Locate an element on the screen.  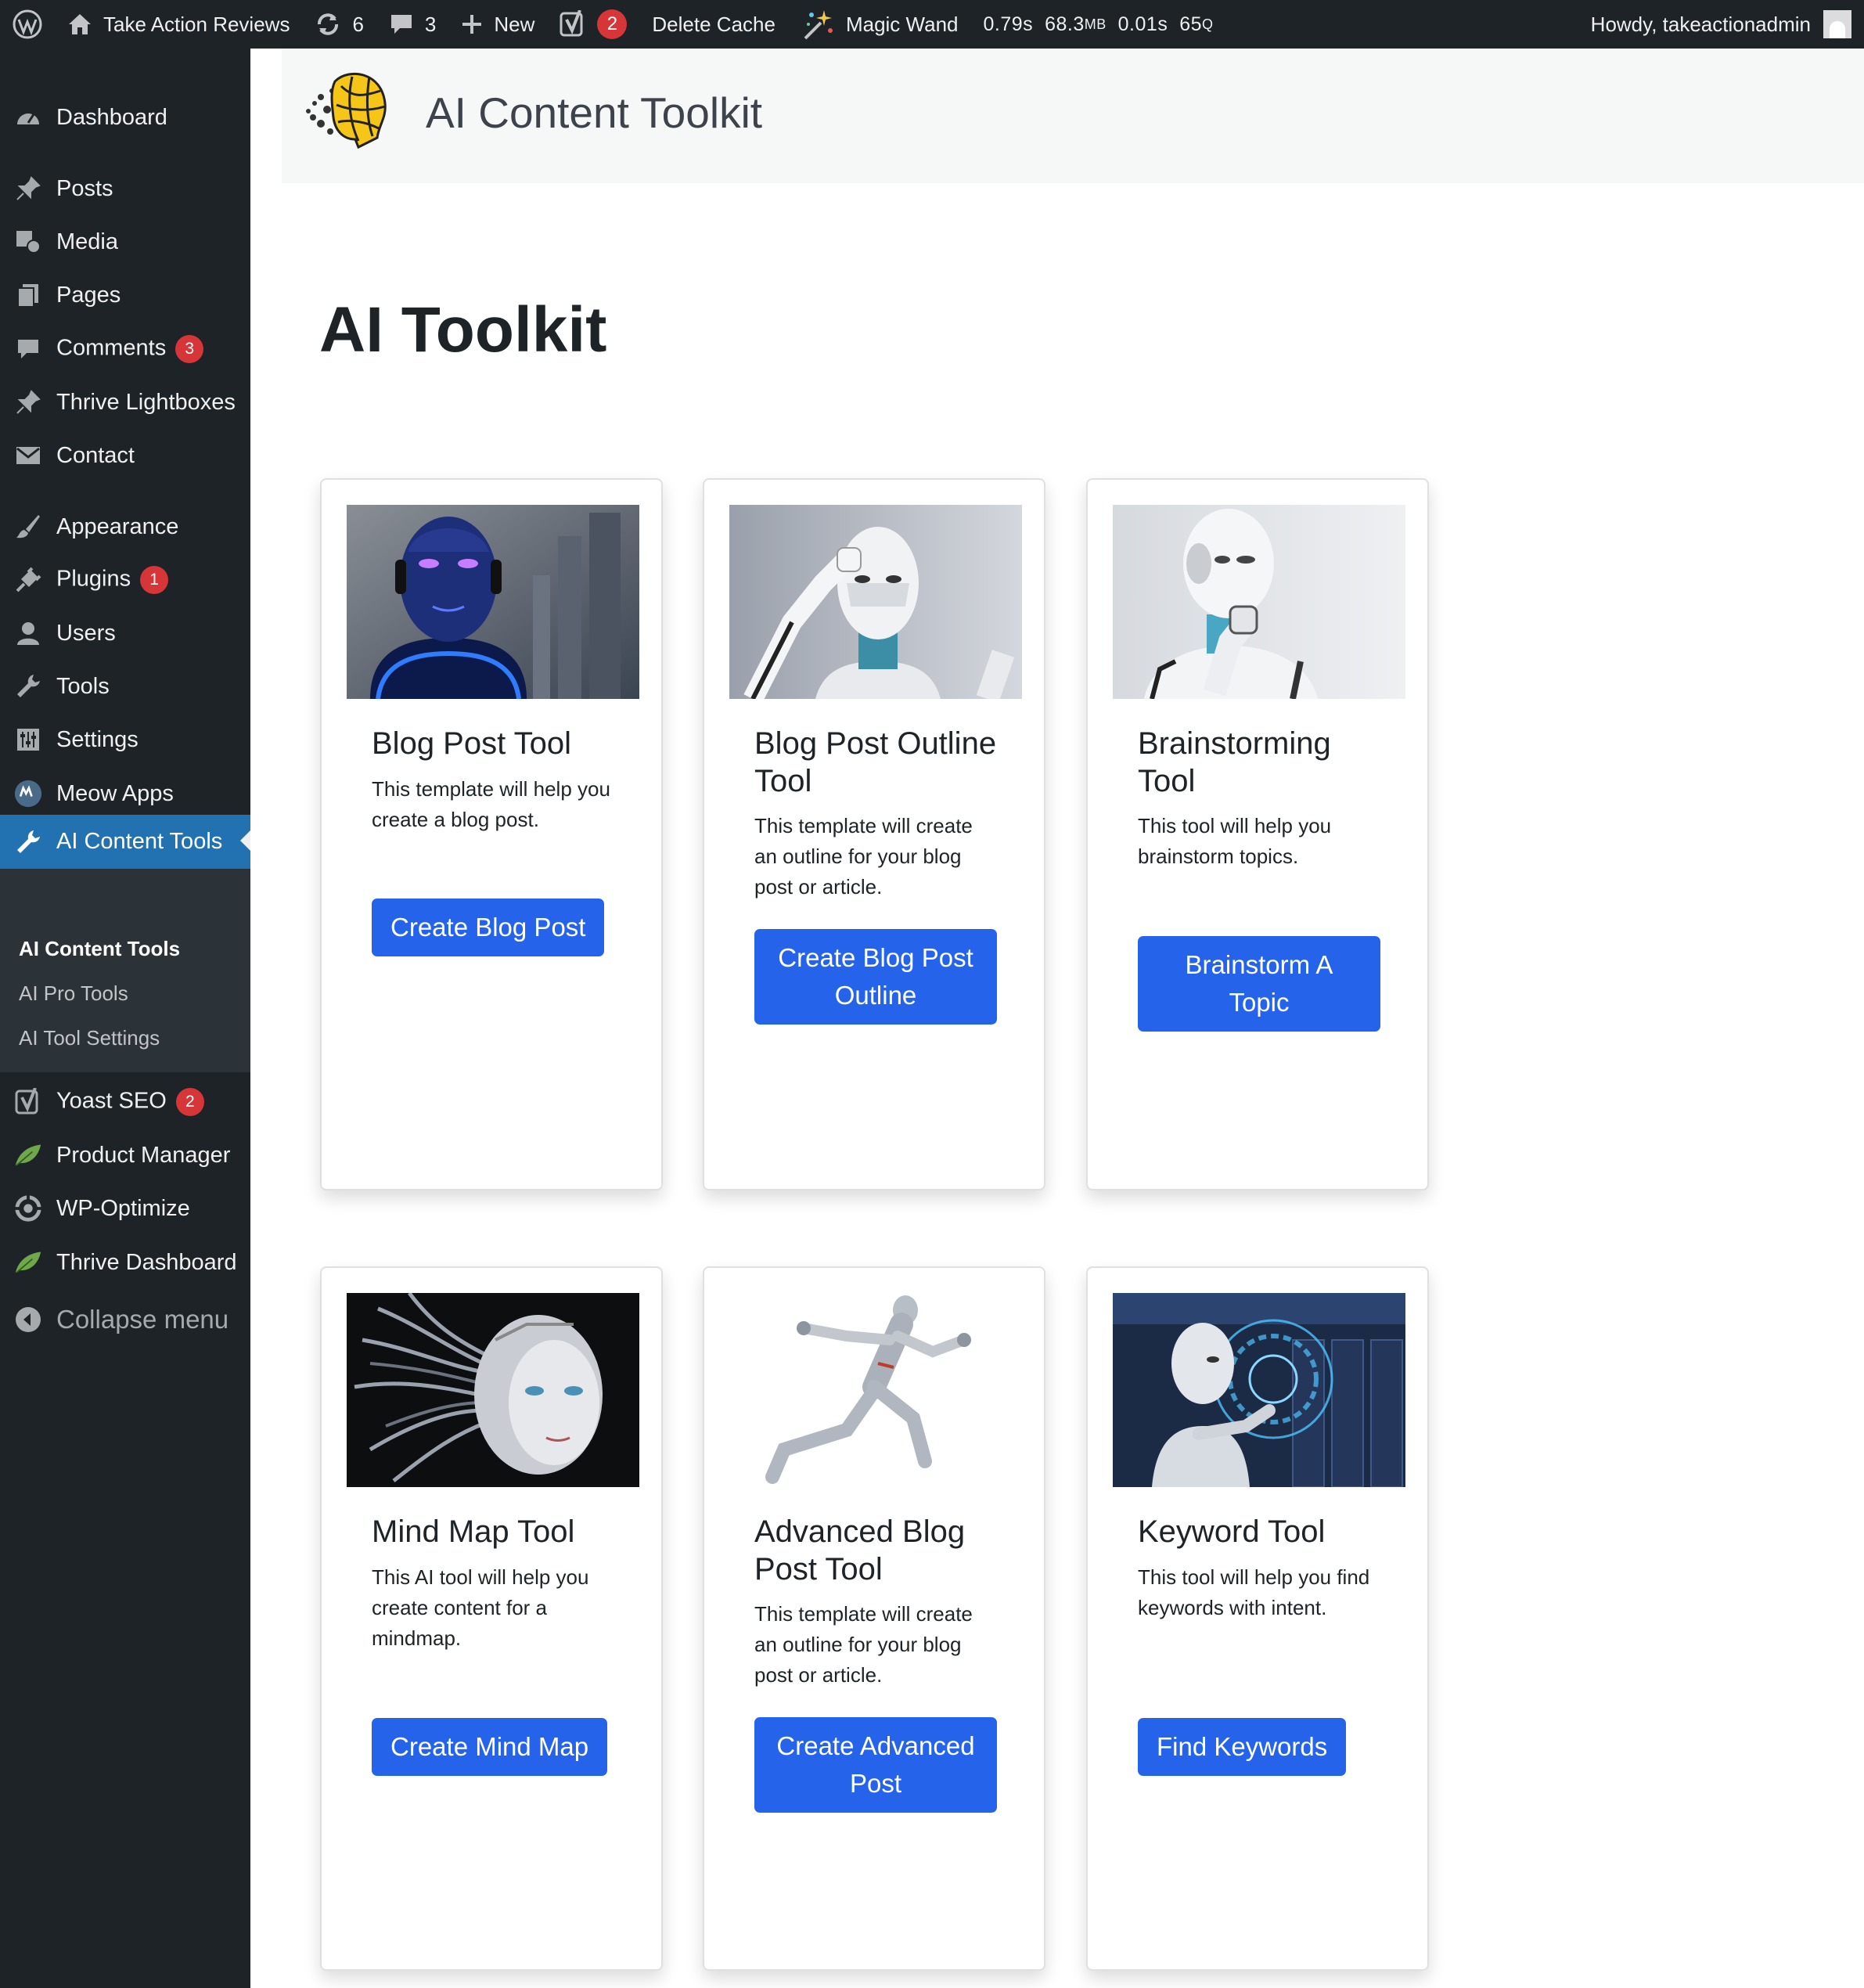
sidebar-item-label: WP-Optimize is located at coordinates (123, 1208).